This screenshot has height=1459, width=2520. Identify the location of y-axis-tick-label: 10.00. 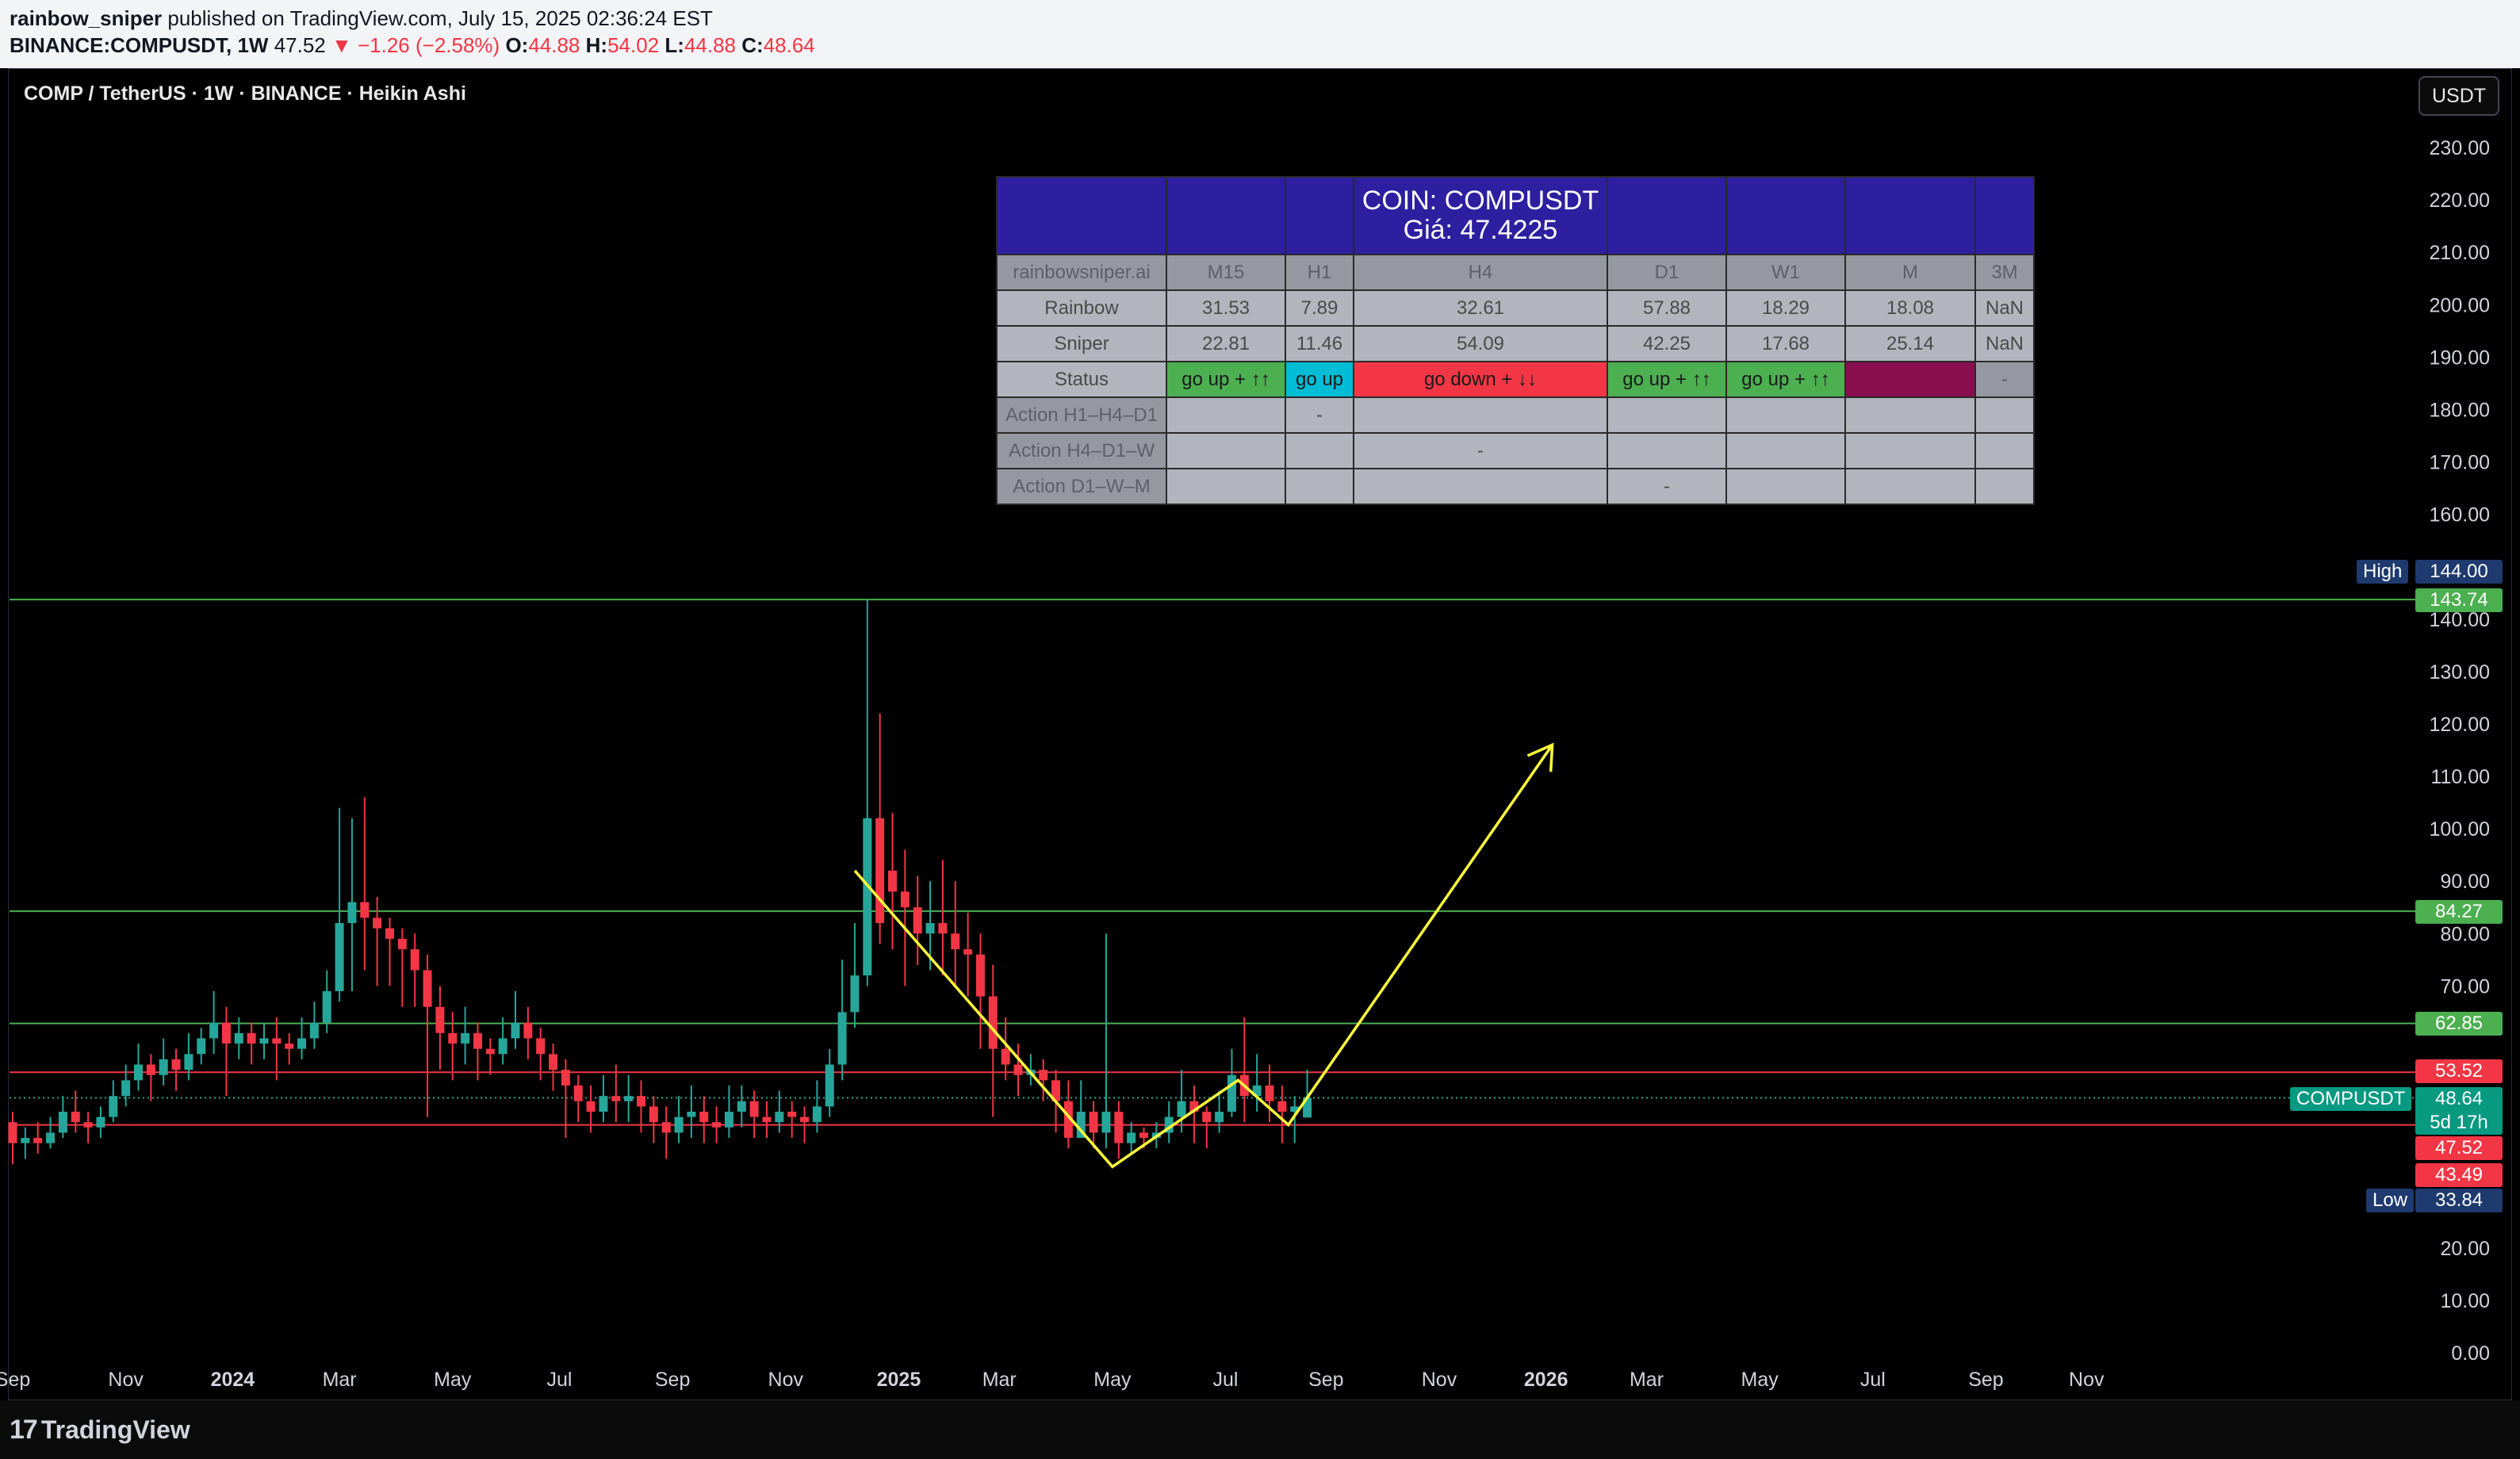
(2465, 1301).